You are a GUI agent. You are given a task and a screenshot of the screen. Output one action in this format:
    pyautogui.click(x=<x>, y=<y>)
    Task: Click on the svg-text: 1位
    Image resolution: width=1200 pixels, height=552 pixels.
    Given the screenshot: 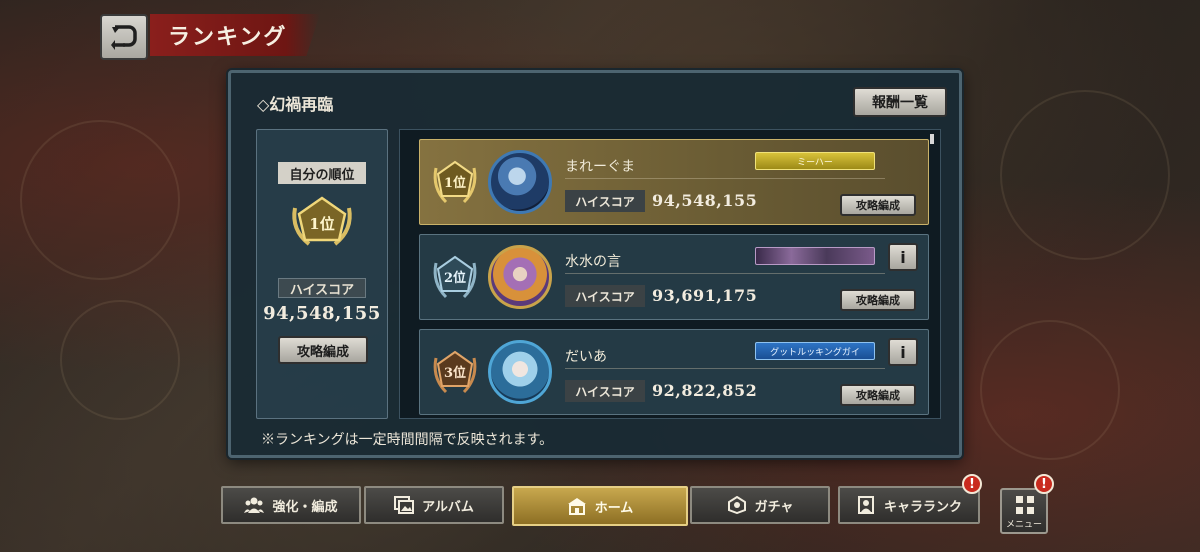 What is the action you would take?
    pyautogui.click(x=455, y=183)
    